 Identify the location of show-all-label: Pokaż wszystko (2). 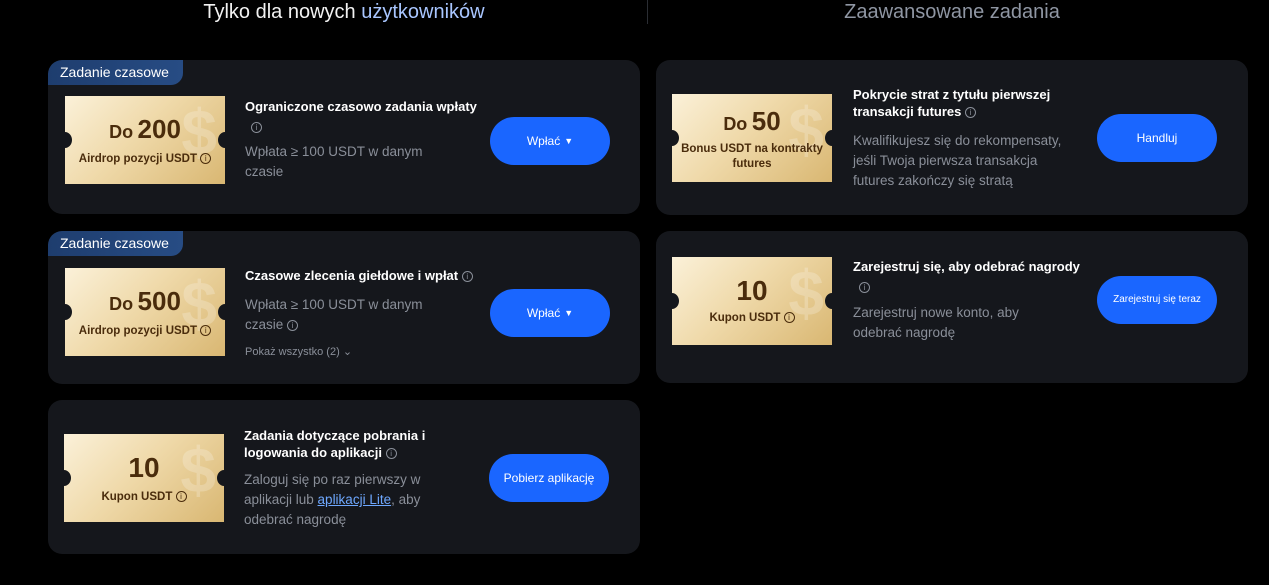
(292, 352).